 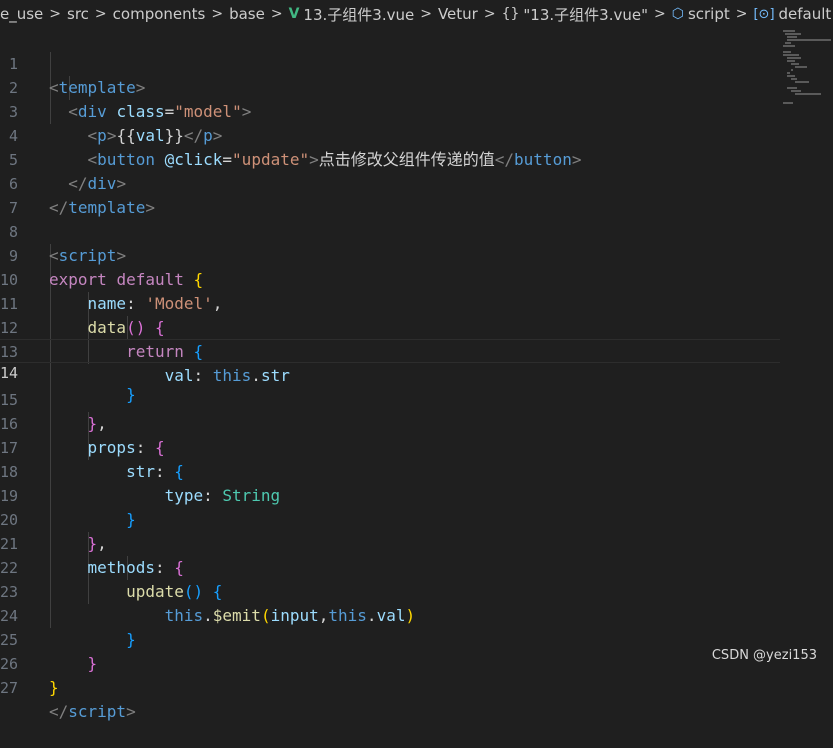 I want to click on breadcrumb-item: components, so click(x=159, y=14).